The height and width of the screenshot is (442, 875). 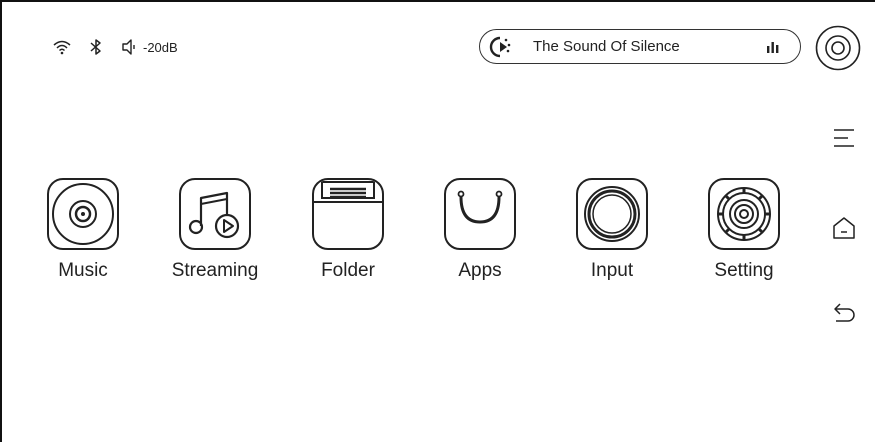 I want to click on vinyl-disc-icon, so click(x=83, y=214).